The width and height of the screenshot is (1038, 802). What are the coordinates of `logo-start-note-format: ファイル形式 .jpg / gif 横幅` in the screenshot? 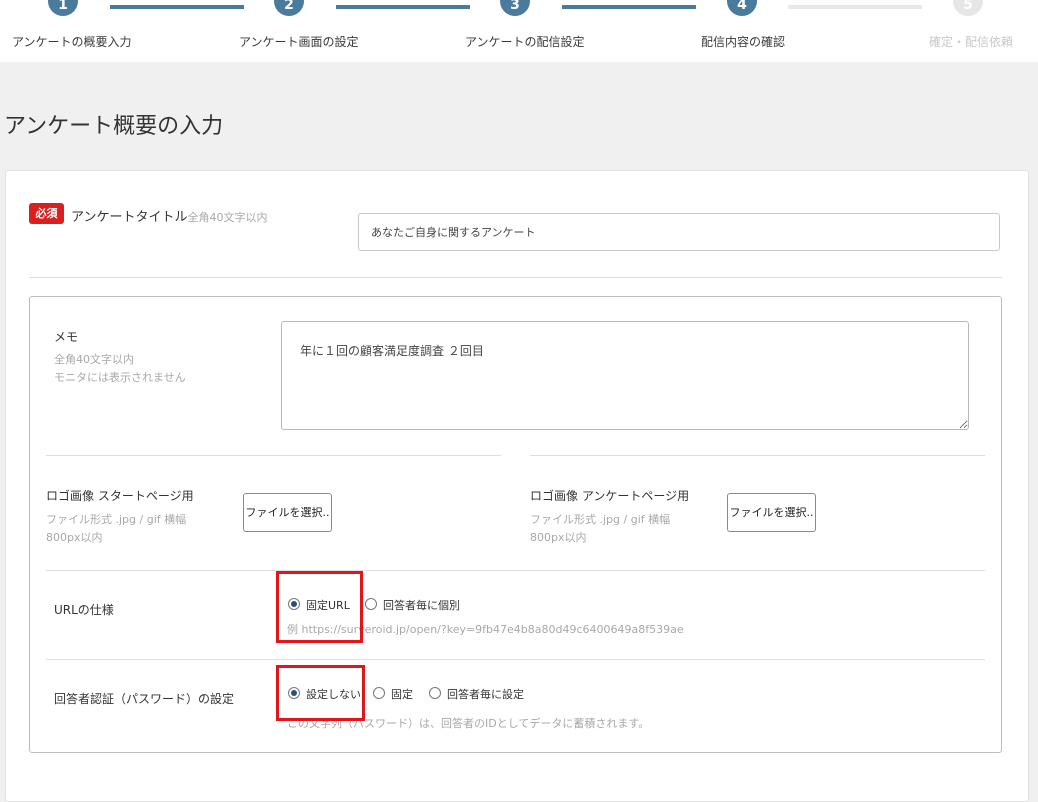 It's located at (116, 519).